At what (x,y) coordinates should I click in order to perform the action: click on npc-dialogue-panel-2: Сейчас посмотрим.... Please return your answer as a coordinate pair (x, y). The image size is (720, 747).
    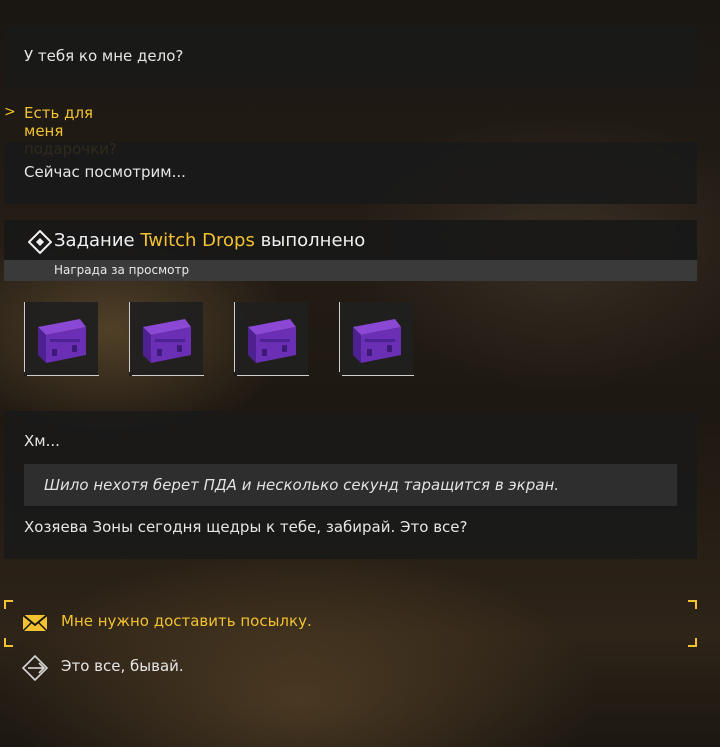
    Looking at the image, I should click on (350, 173).